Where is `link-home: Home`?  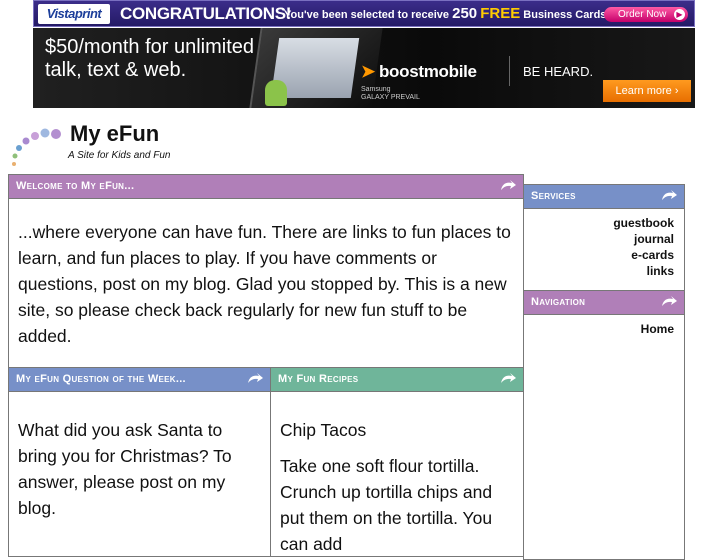
link-home: Home is located at coordinates (604, 329).